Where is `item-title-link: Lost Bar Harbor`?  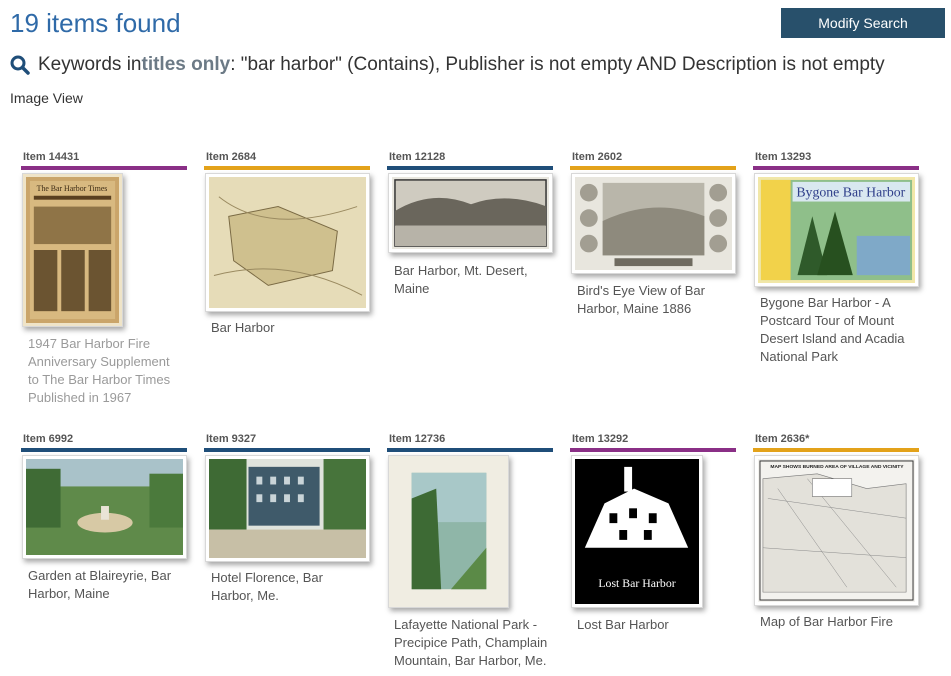
item-title-link: Lost Bar Harbor is located at coordinates (654, 625).